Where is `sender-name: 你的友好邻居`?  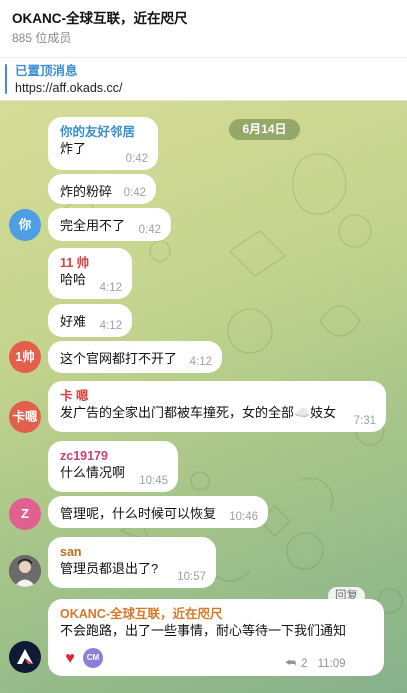 sender-name: 你的友好邻居 is located at coordinates (103, 132).